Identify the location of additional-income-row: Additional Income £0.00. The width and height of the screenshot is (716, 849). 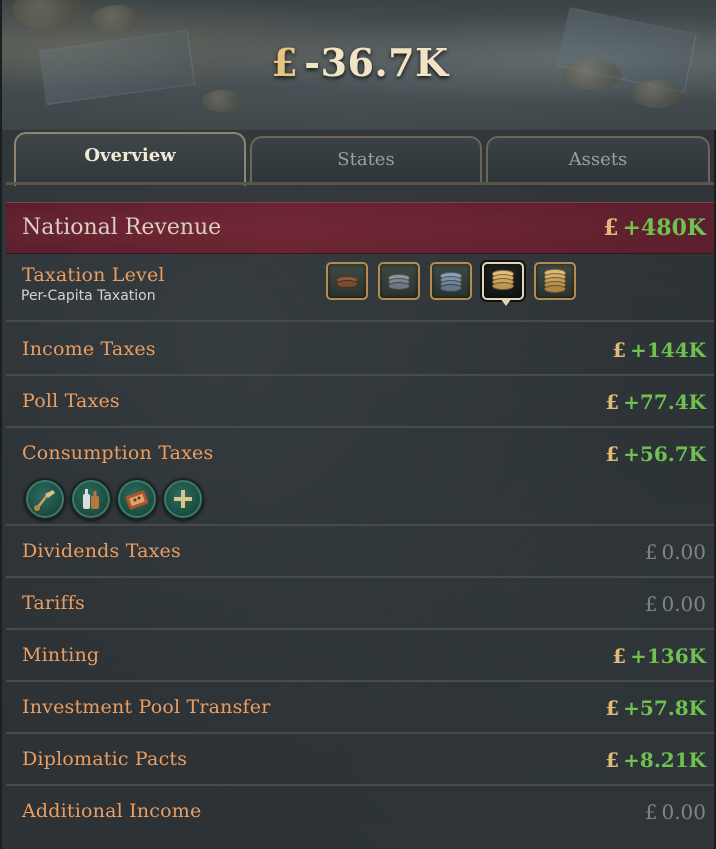
(360, 812).